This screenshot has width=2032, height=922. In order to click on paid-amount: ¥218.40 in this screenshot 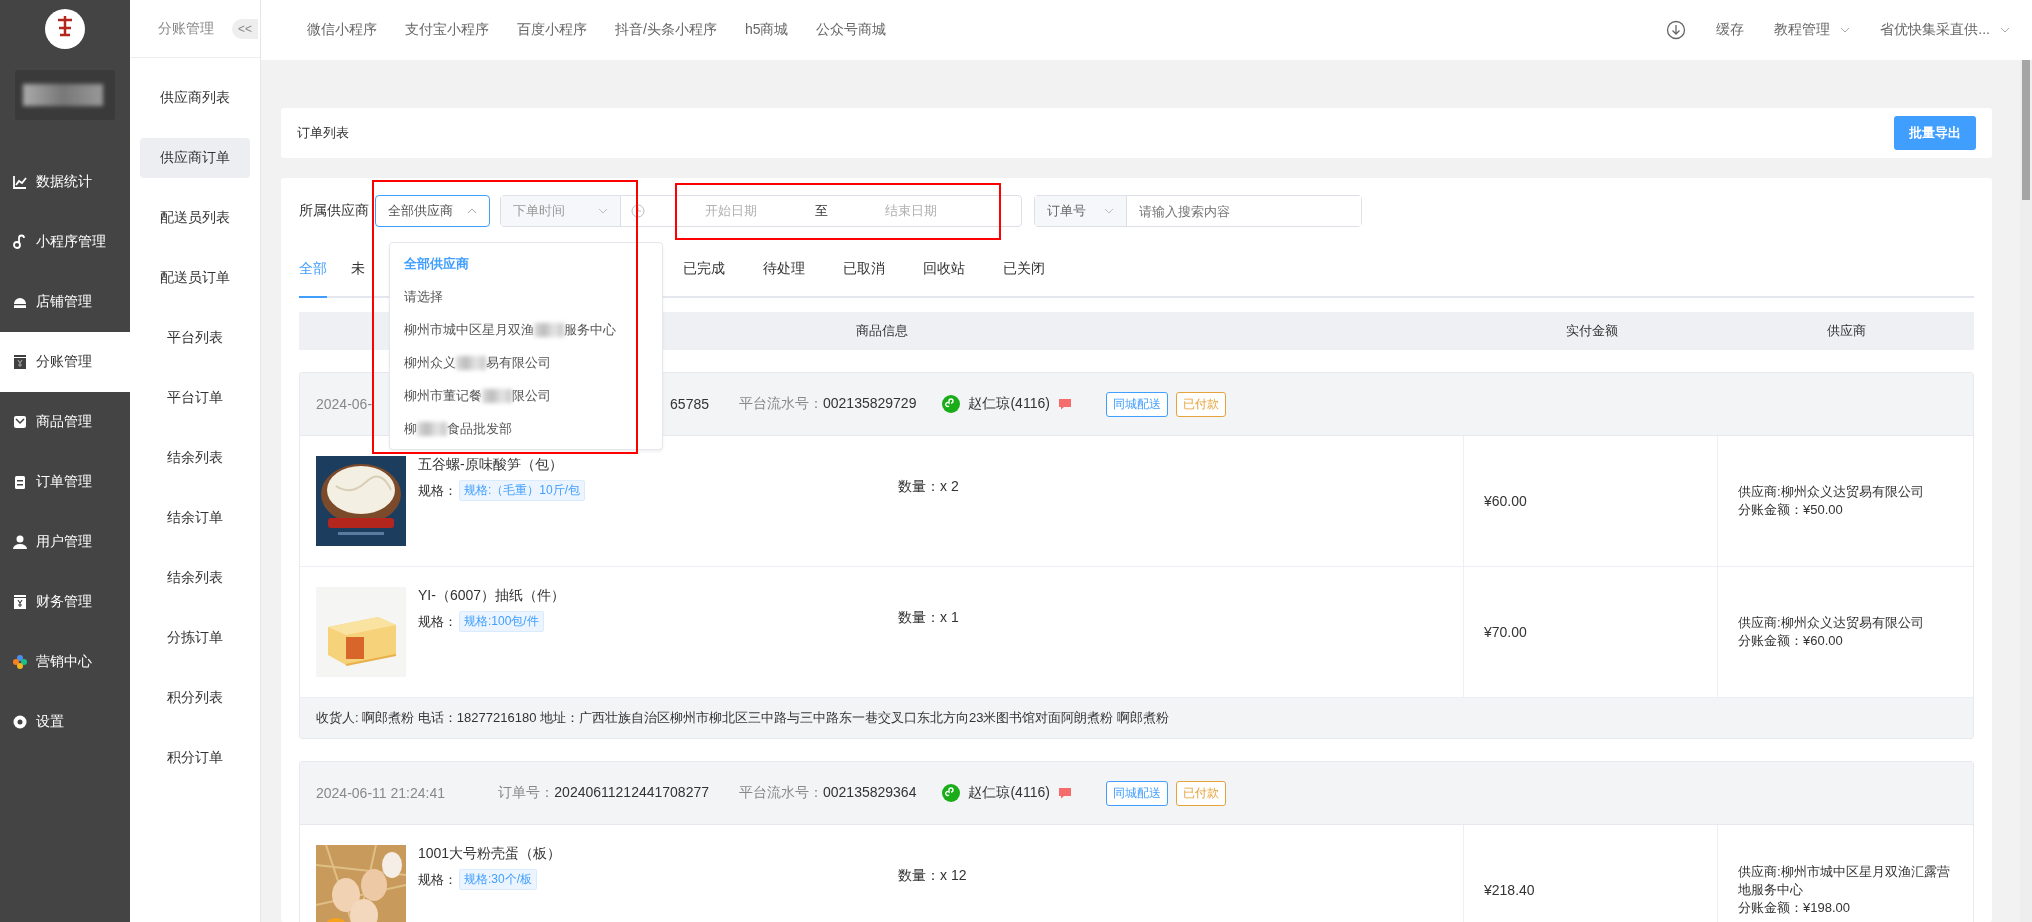, I will do `click(1509, 890)`.